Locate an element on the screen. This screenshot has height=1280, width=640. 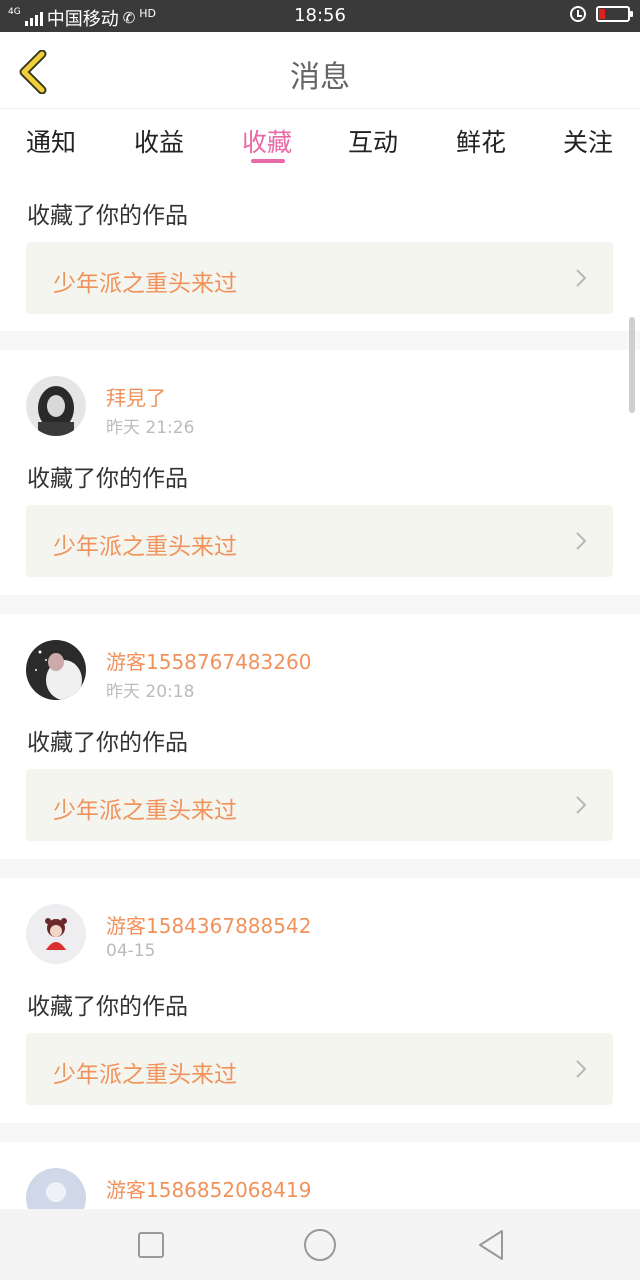
status-time: 18:56 is located at coordinates (320, 15).